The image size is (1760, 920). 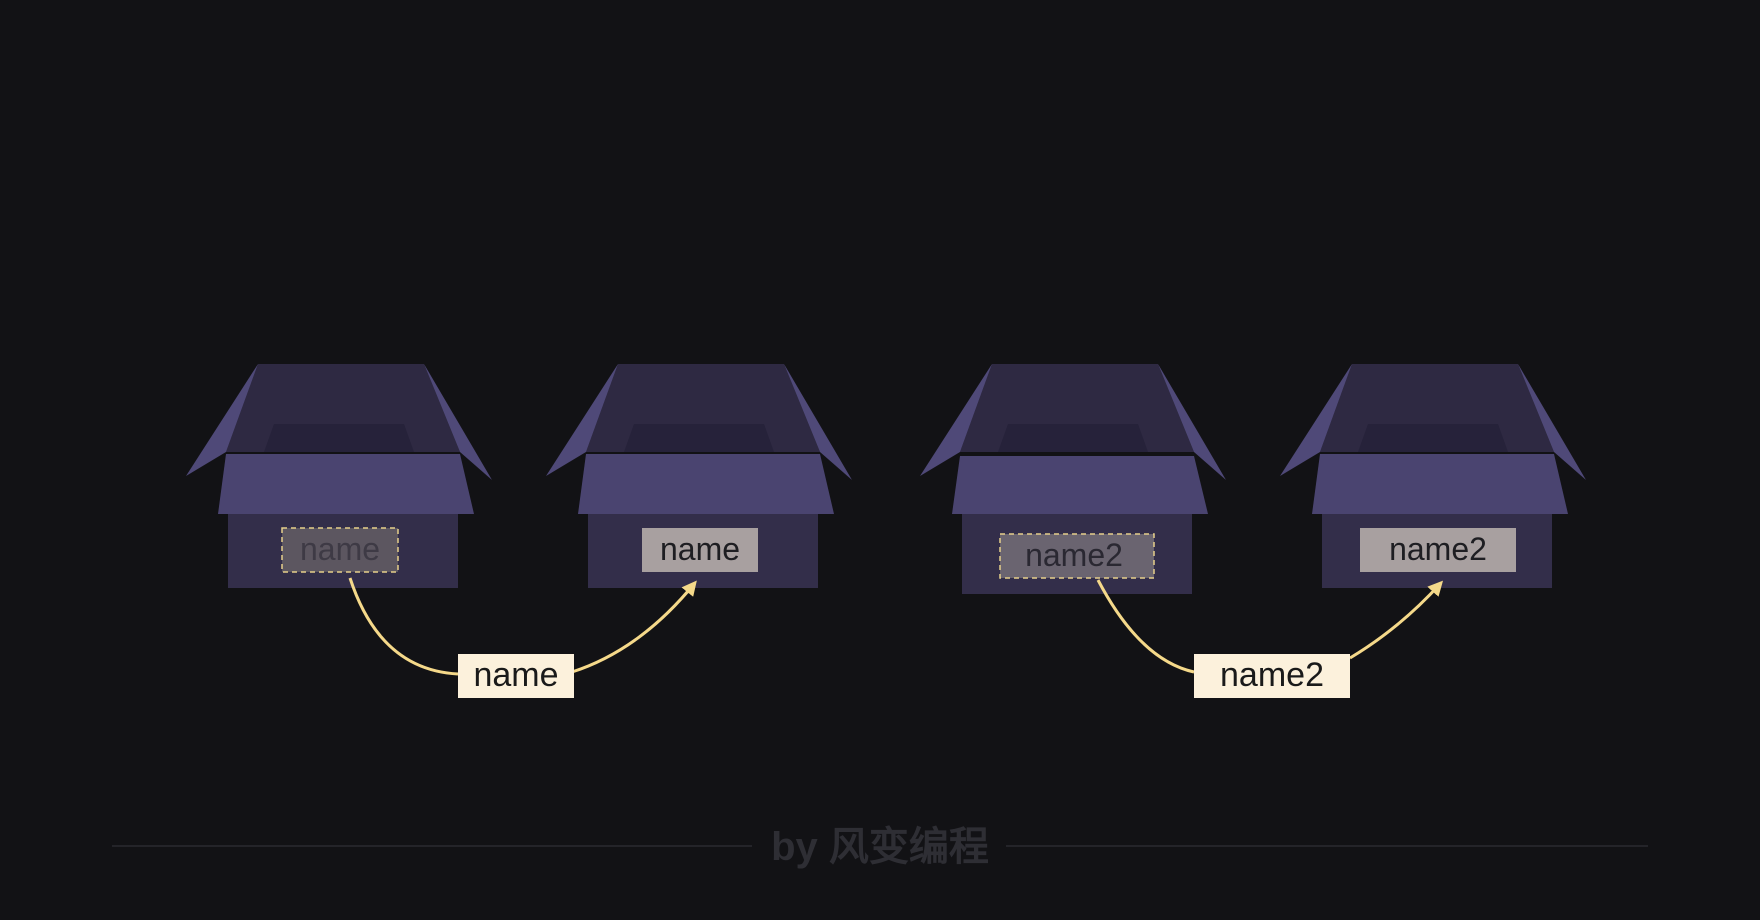 What do you see at coordinates (700, 549) in the screenshot?
I see `box-2-tag-label: name` at bounding box center [700, 549].